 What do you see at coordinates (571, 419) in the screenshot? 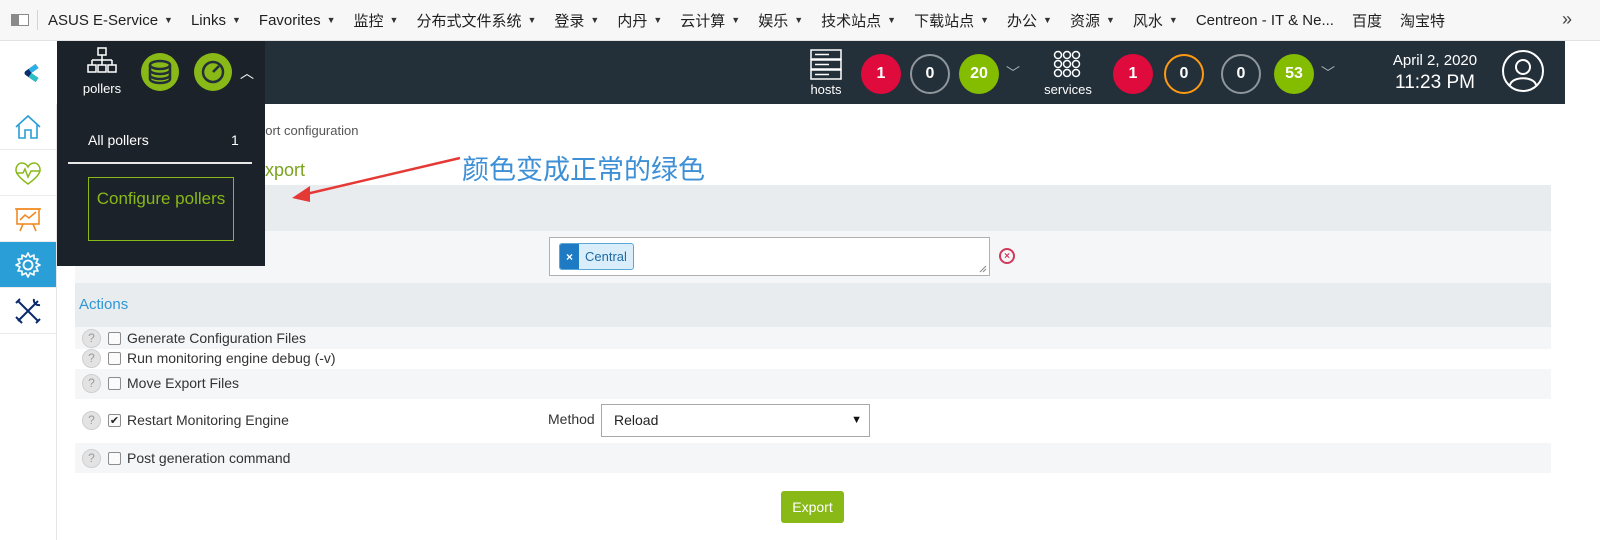
I see `method-label: Method` at bounding box center [571, 419].